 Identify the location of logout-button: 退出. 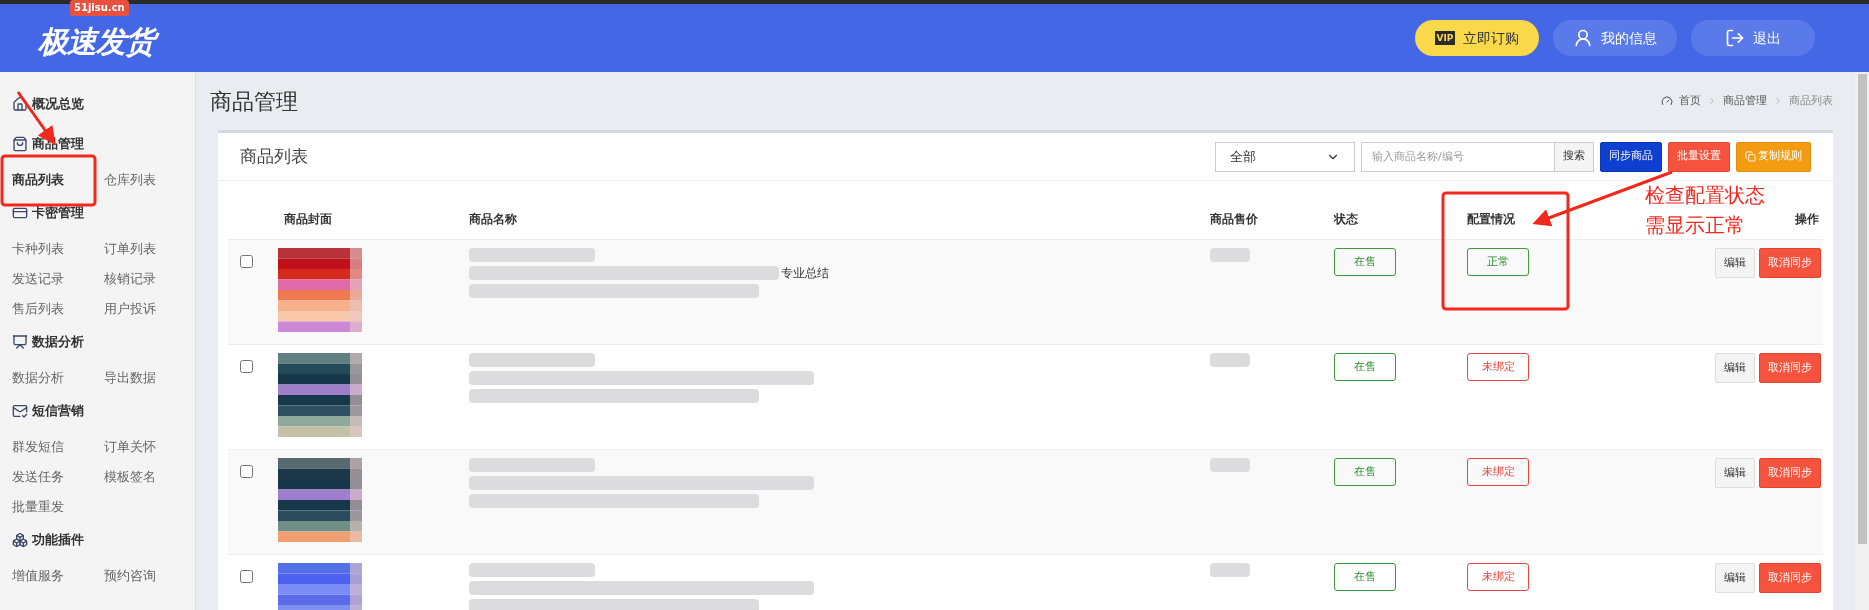
(1753, 38).